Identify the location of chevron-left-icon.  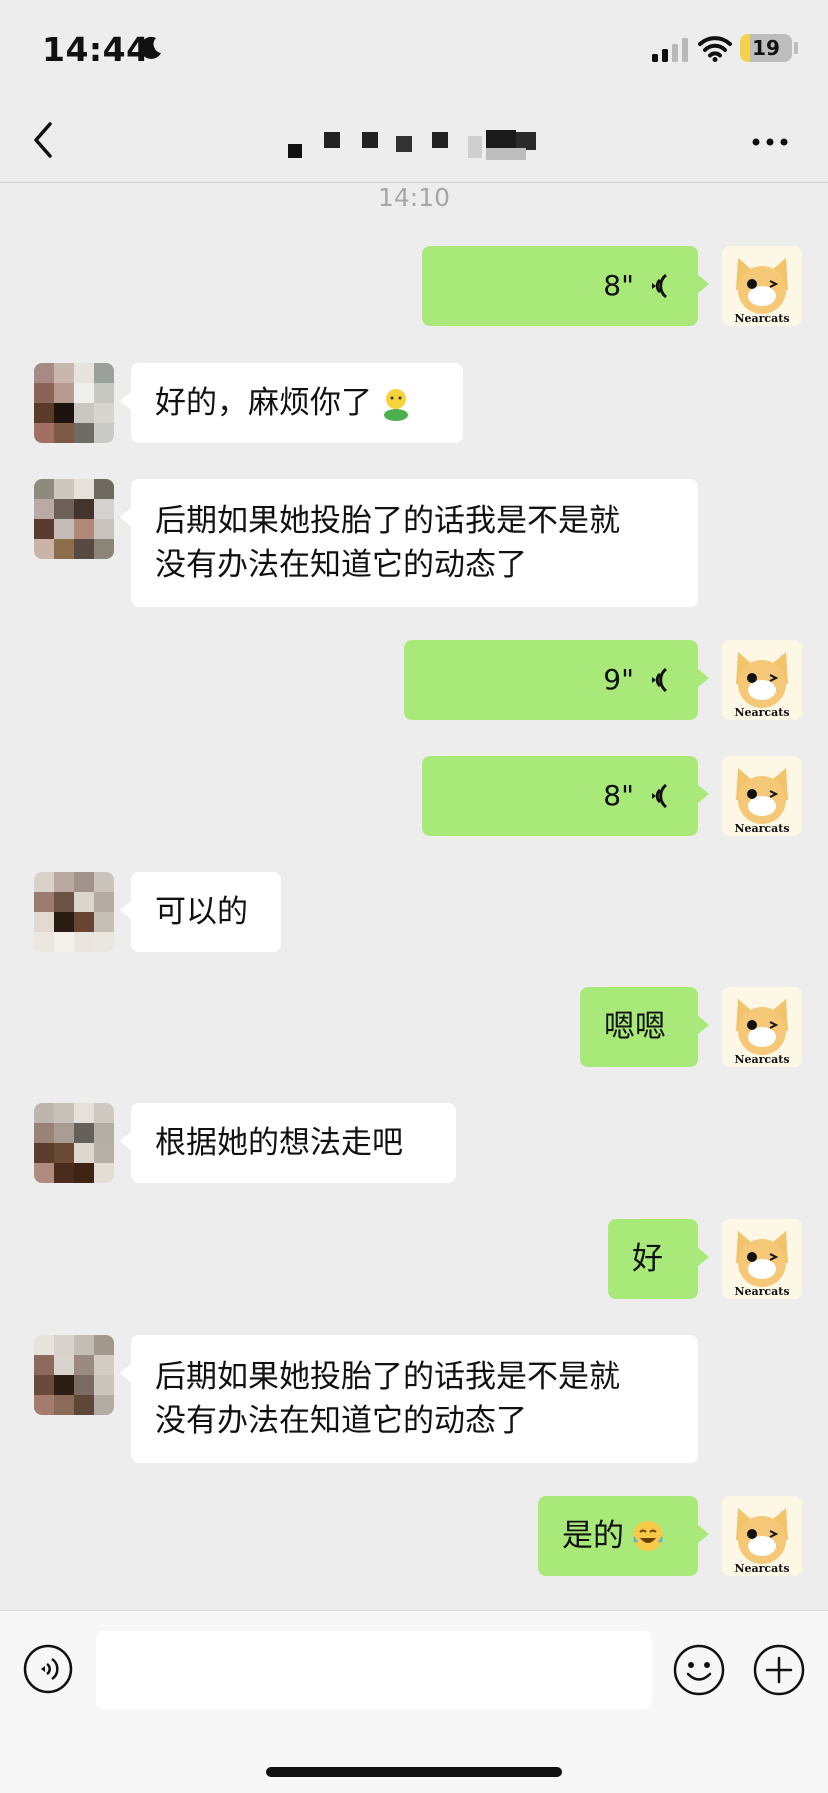
(43, 140).